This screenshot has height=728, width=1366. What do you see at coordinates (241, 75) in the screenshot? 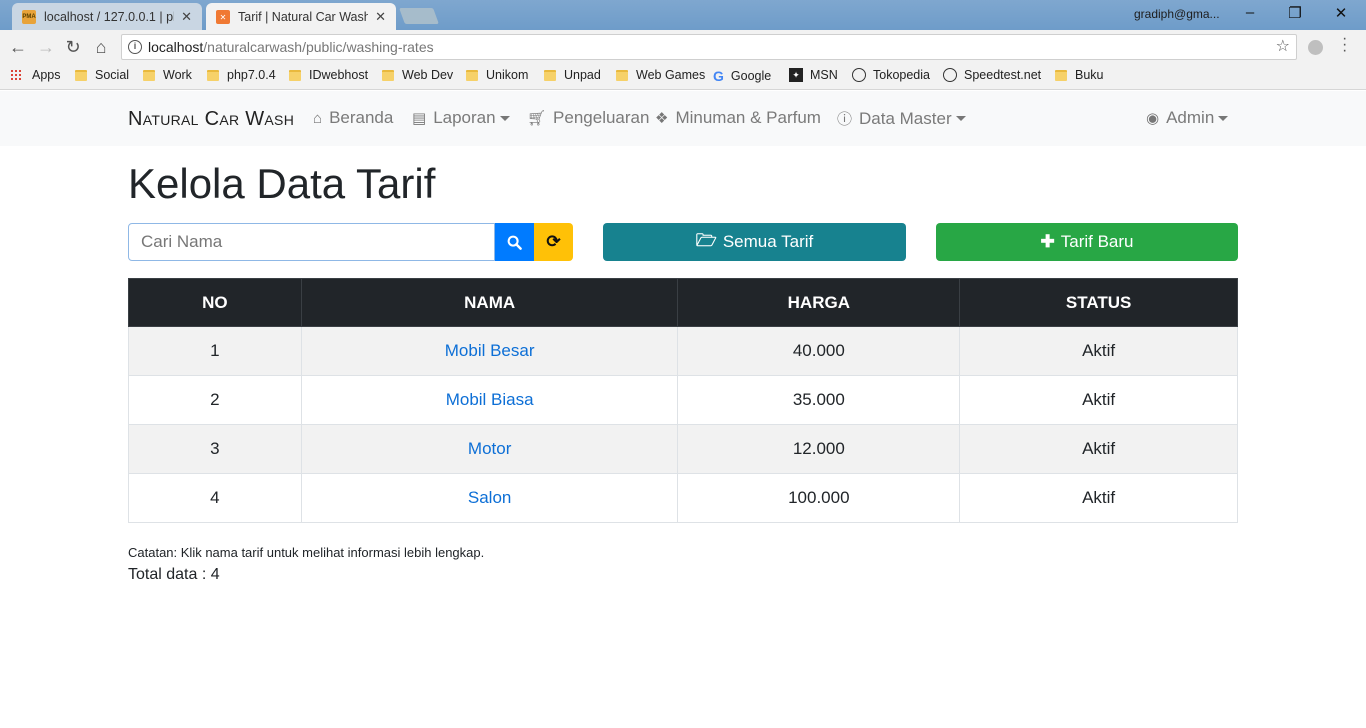
I see `bookmark-php: php7.0.4` at bounding box center [241, 75].